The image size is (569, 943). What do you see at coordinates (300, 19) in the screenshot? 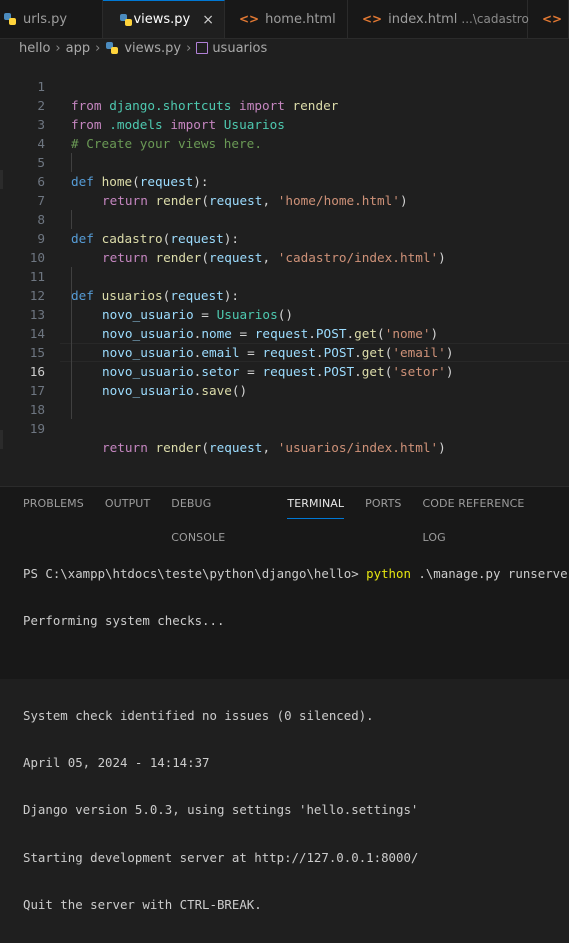
I see `tab-label: home.html` at bounding box center [300, 19].